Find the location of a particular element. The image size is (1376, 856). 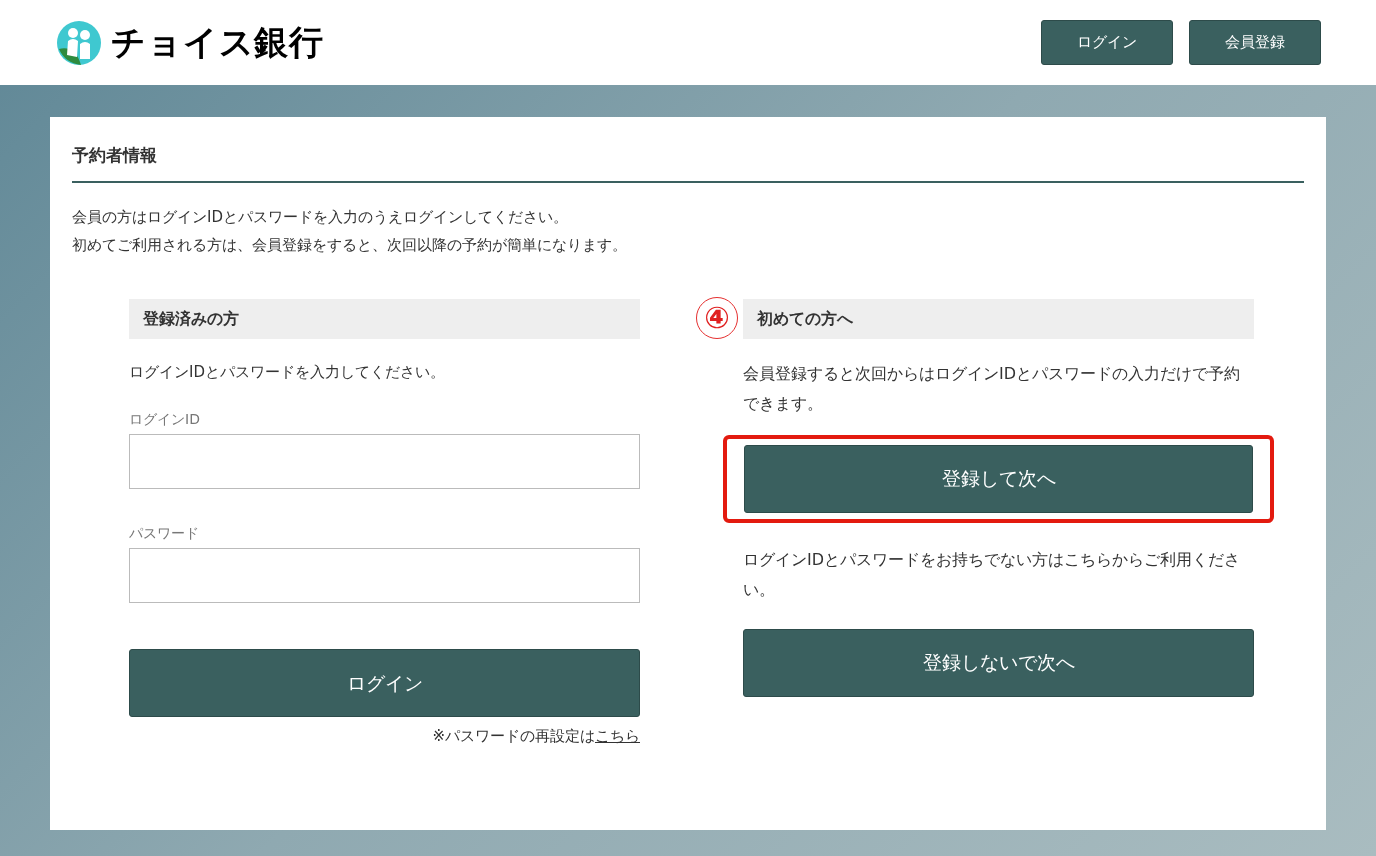

reset-link: こちら is located at coordinates (617, 736).